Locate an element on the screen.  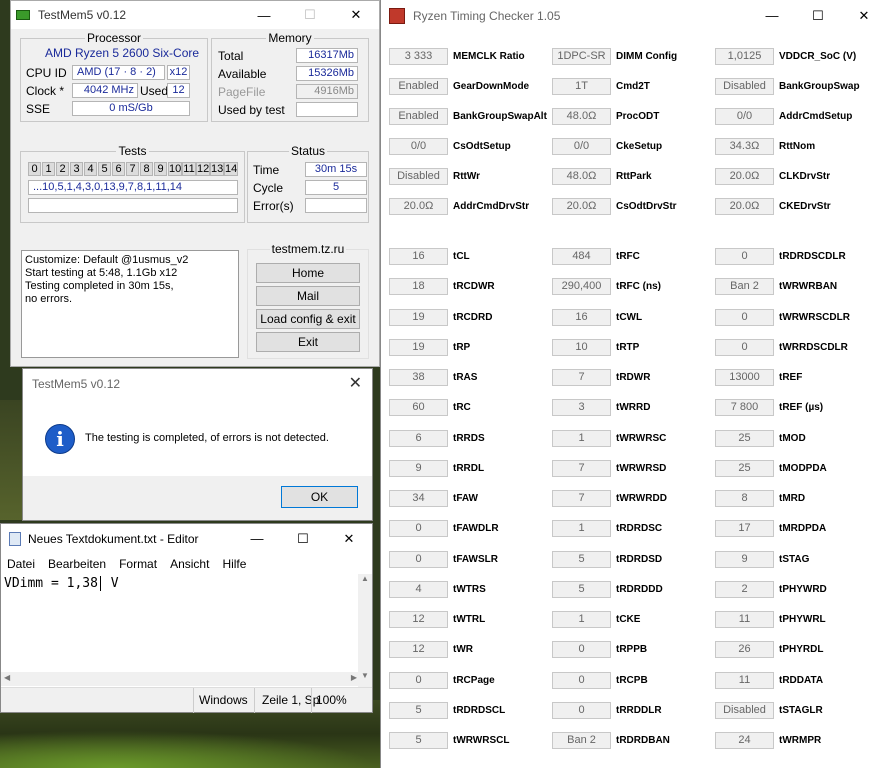
menu-hilfe: Hilfe is located at coordinates (234, 564).